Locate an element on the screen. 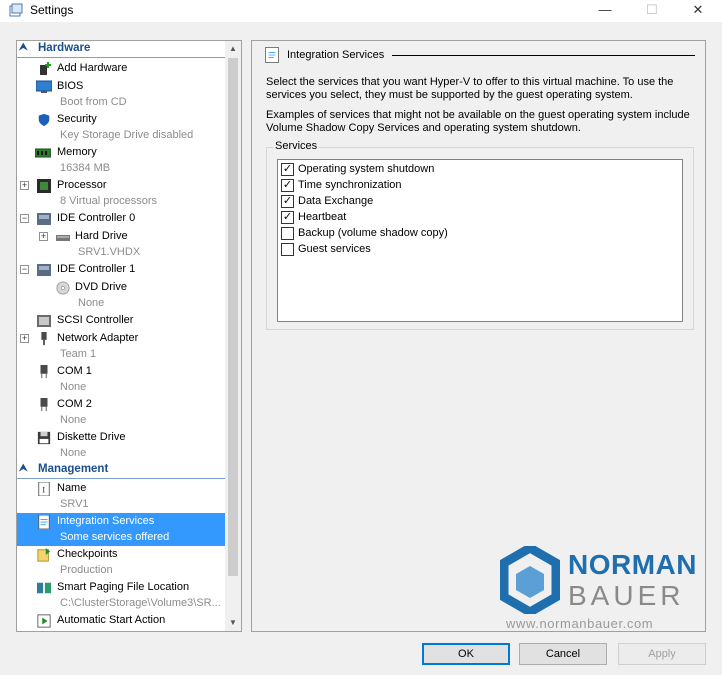  tree-item-detail: Production is located at coordinates (86, 570).